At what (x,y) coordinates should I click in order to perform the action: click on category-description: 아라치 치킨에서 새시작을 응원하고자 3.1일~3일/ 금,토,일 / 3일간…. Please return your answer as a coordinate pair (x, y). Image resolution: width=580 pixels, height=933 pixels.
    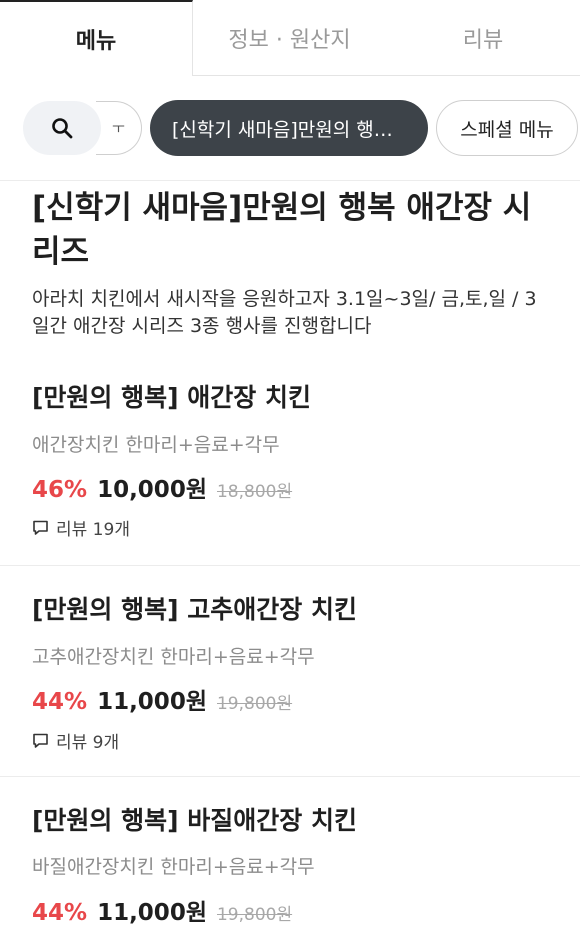
    Looking at the image, I should click on (284, 312).